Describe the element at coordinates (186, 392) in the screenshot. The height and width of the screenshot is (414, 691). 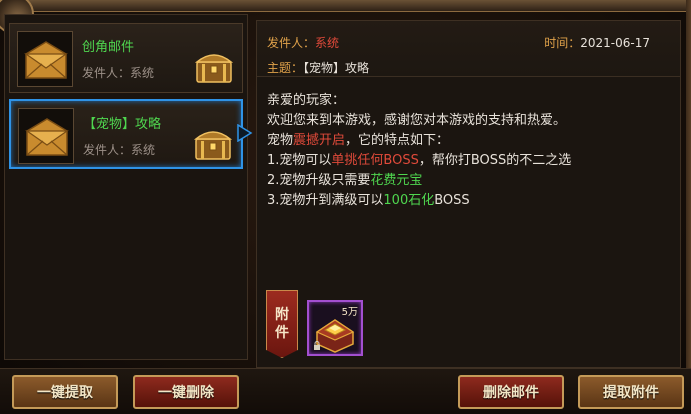
I see `delete-all-button: 一键删除` at that location.